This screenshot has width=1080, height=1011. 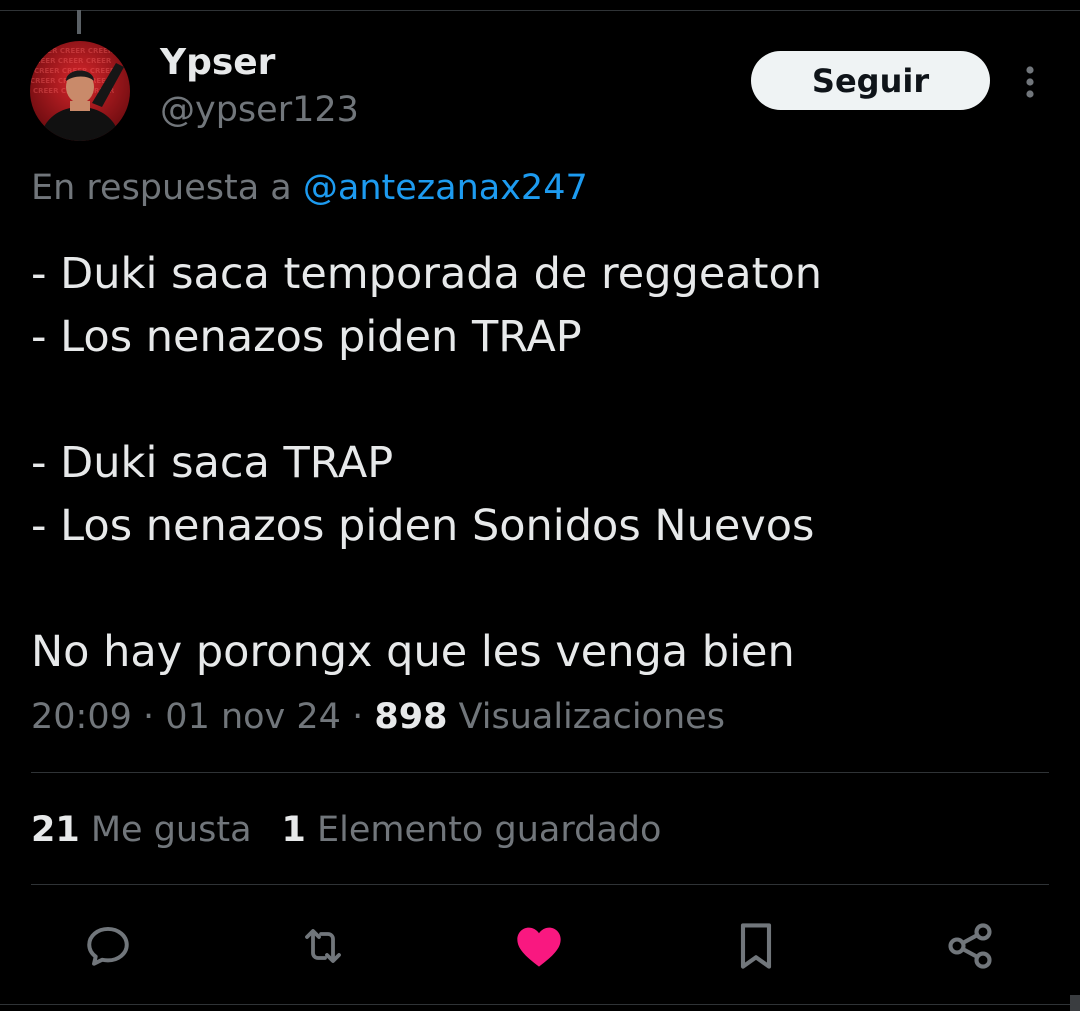 I want to click on retweet-icon, so click(x=323, y=946).